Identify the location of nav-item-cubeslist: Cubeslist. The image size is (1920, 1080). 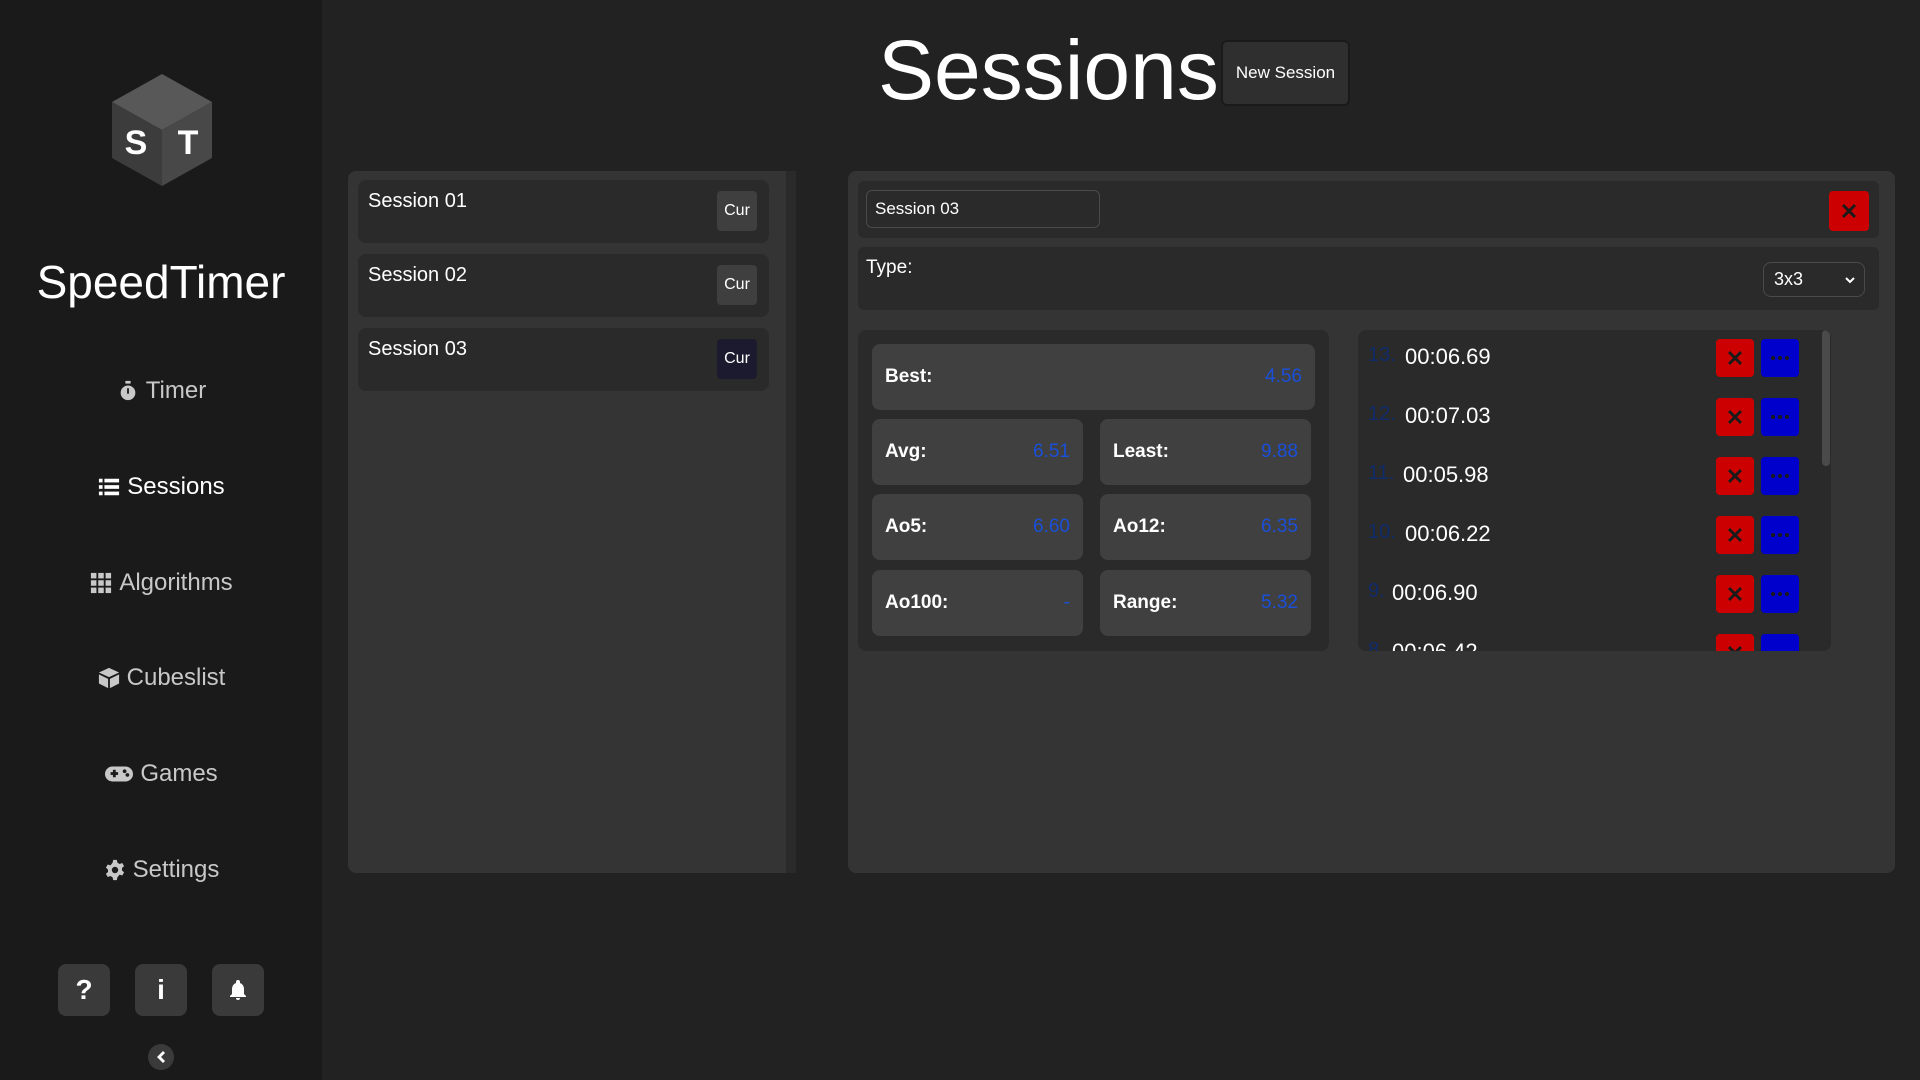
(161, 678).